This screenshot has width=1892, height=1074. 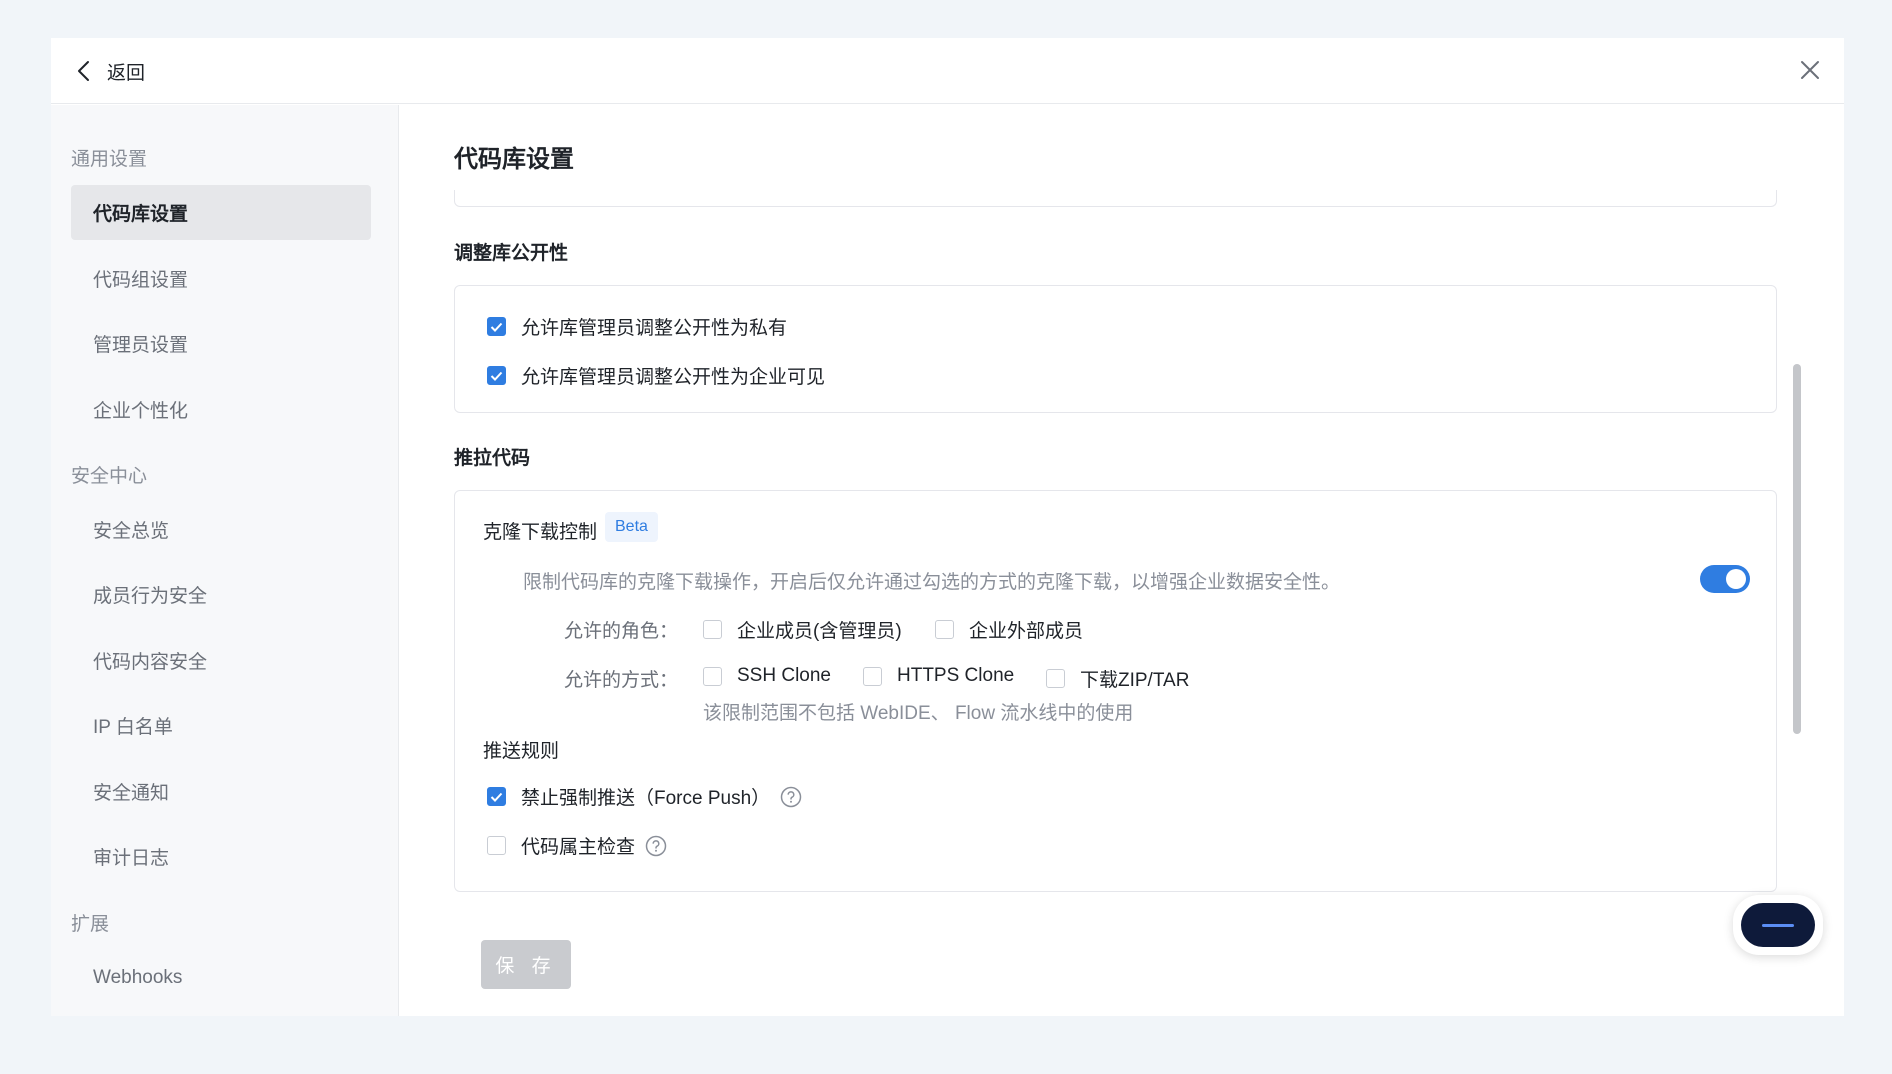 I want to click on assistant-fab-button, so click(x=1778, y=925).